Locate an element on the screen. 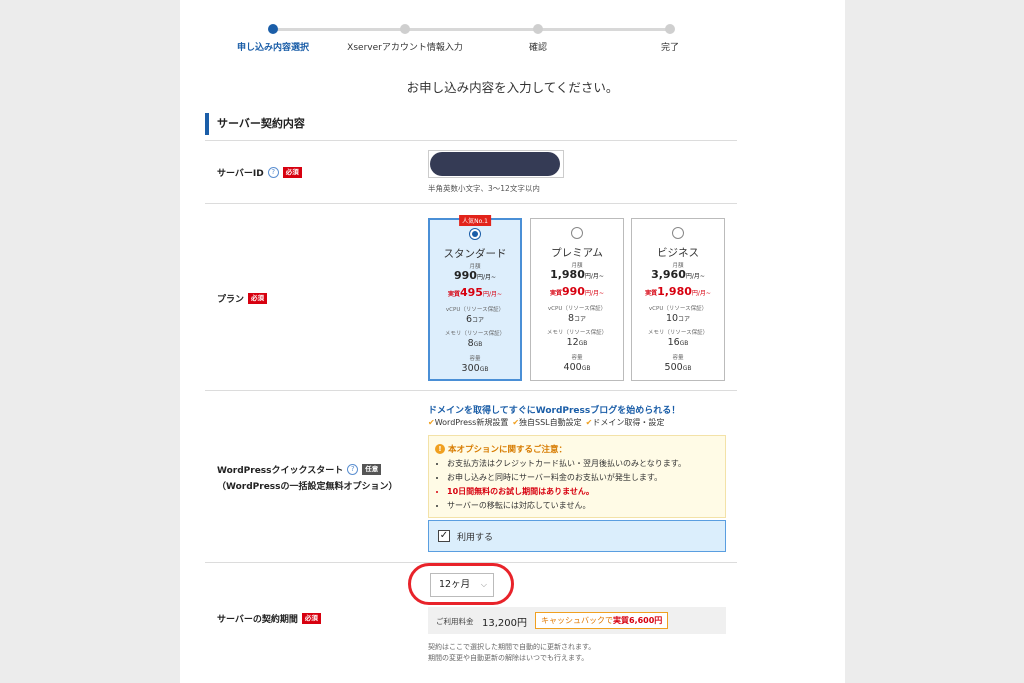 The image size is (1024, 683). server-id-hint: 半角英数小文字、3～12文字以内 is located at coordinates (484, 188).